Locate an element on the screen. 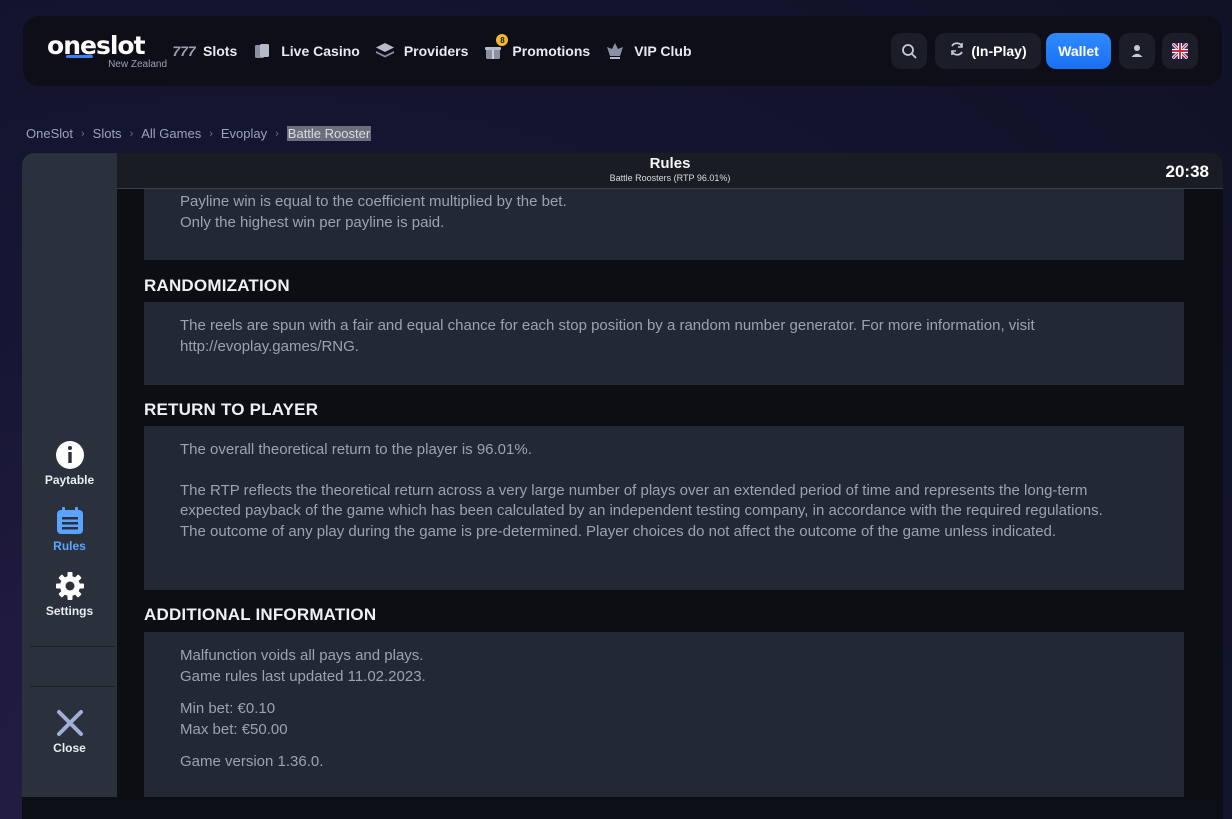 This screenshot has width=1232, height=819. nav-promotions: 8 Promotions is located at coordinates (535, 47).